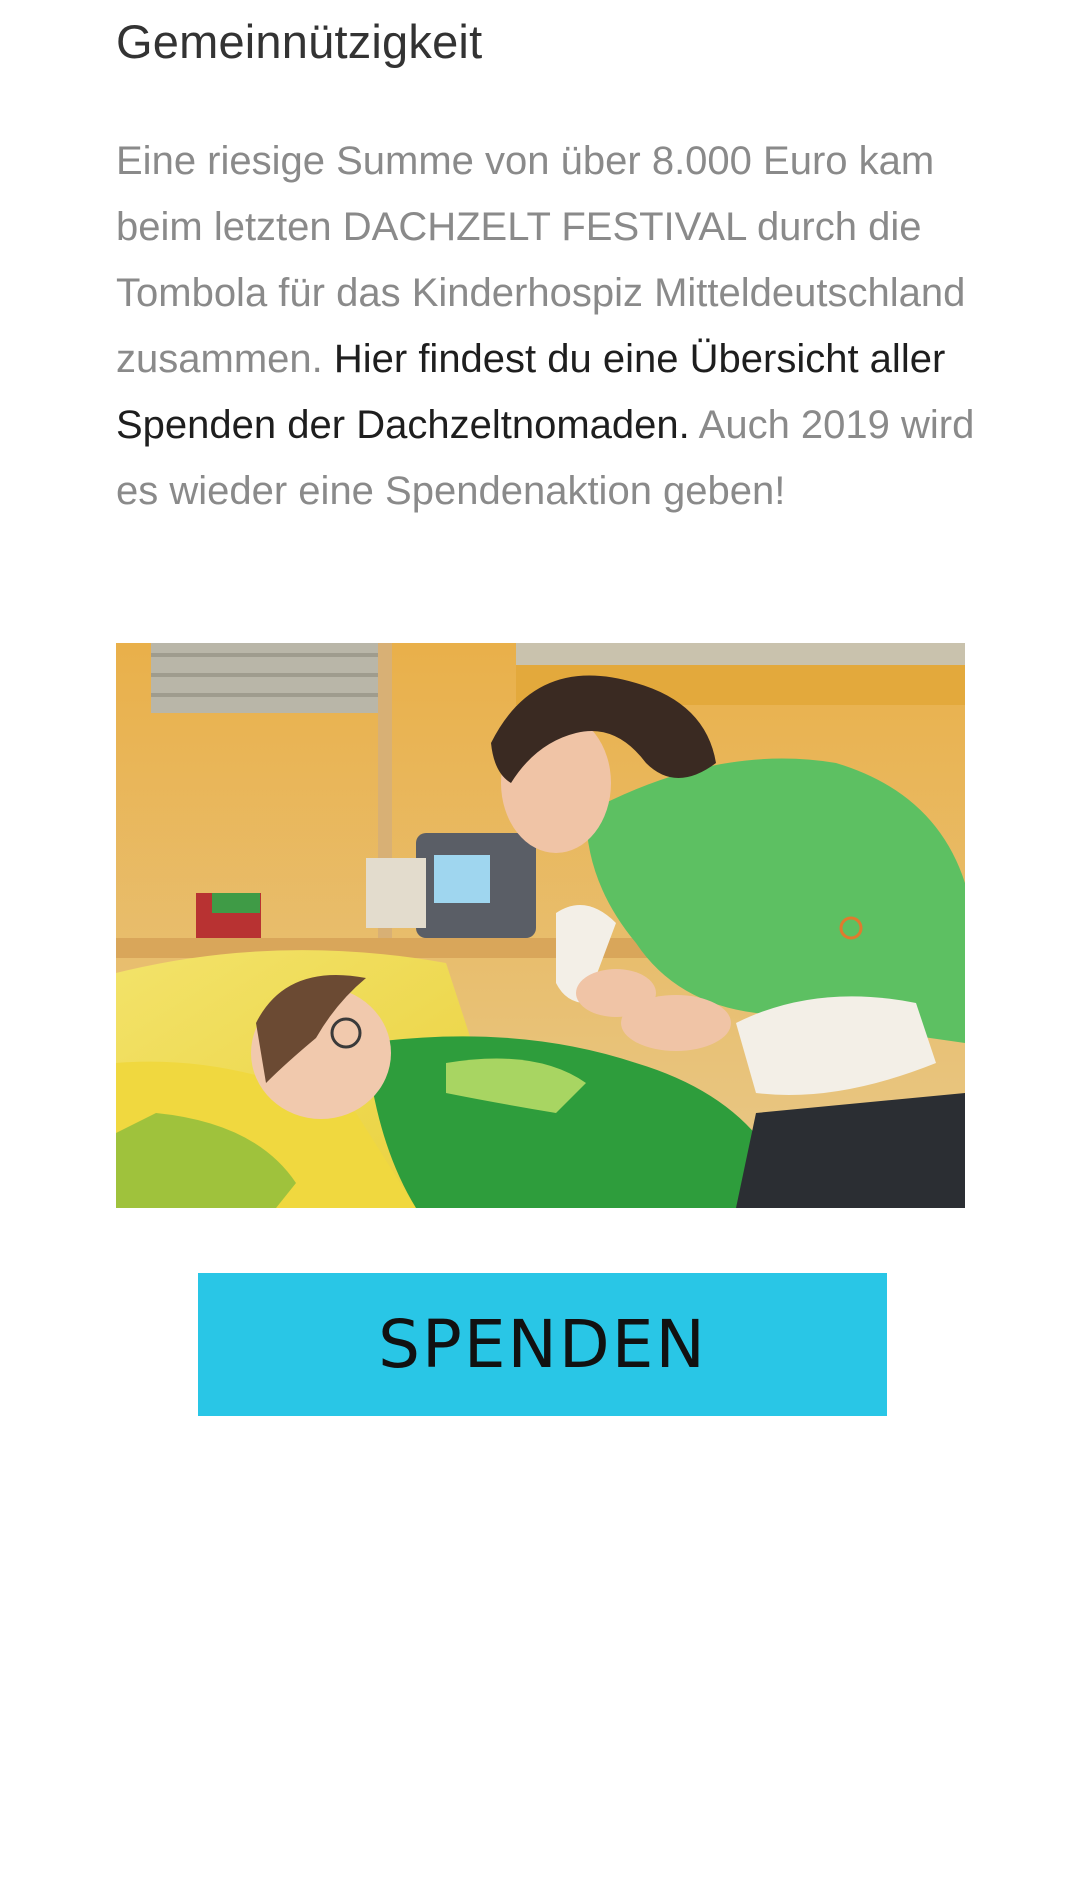 This screenshot has width=1080, height=1880. I want to click on spenden-button: SPENDEN, so click(542, 1344).